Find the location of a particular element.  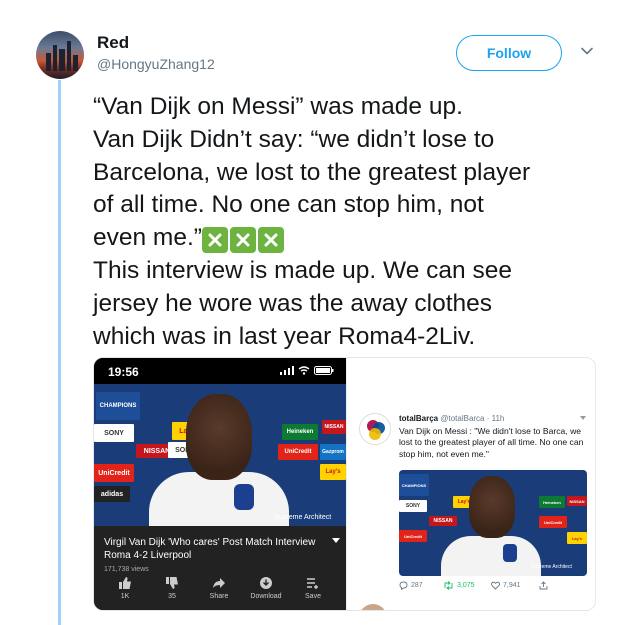

follow-button: Follow is located at coordinates (509, 53).